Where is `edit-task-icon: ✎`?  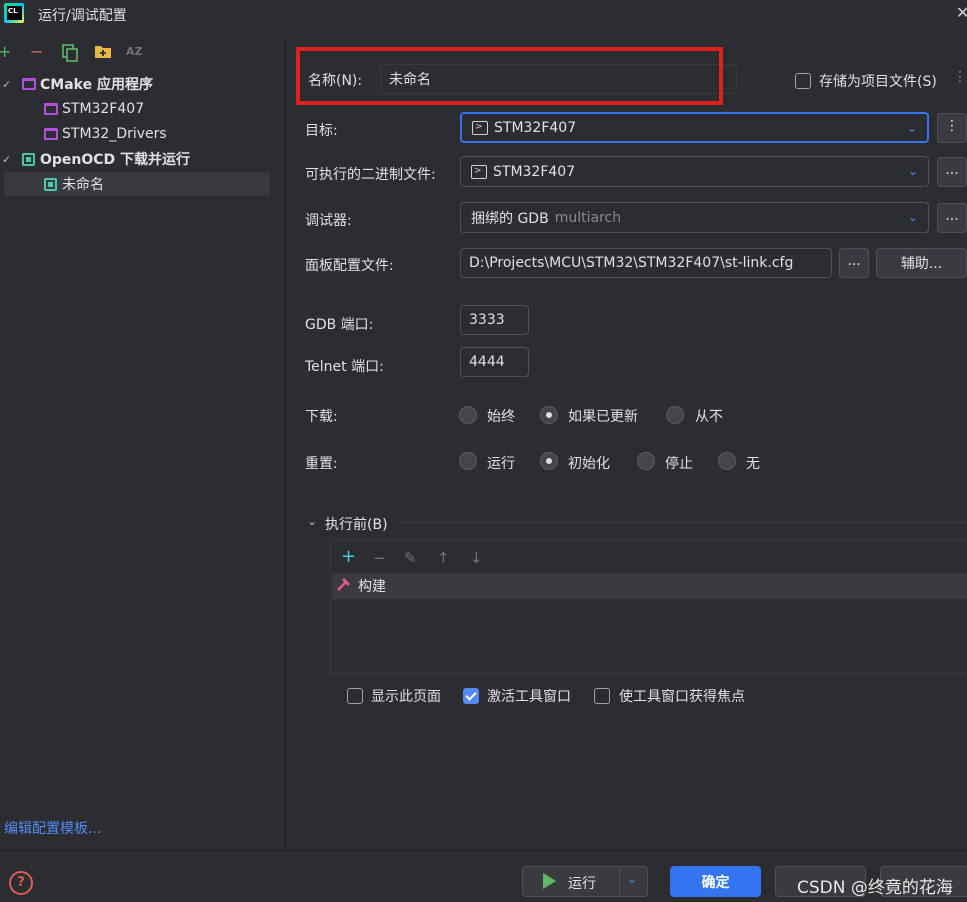 edit-task-icon: ✎ is located at coordinates (410, 558).